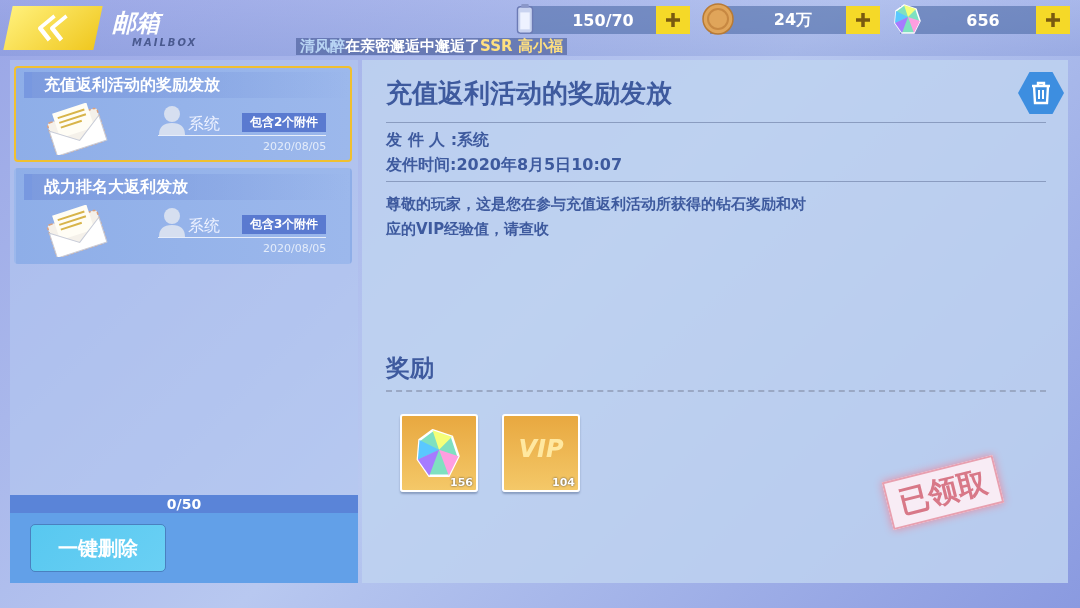 This screenshot has height=608, width=1080. What do you see at coordinates (116, 187) in the screenshot?
I see `mail-title: 战力排名大返利发放` at bounding box center [116, 187].